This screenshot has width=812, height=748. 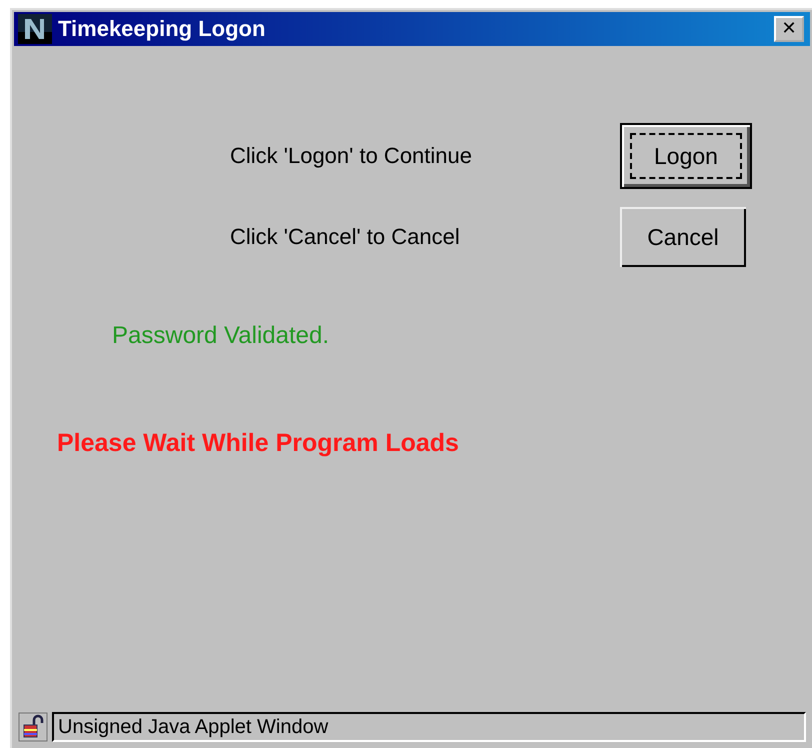 What do you see at coordinates (789, 29) in the screenshot?
I see `close-button: ✕` at bounding box center [789, 29].